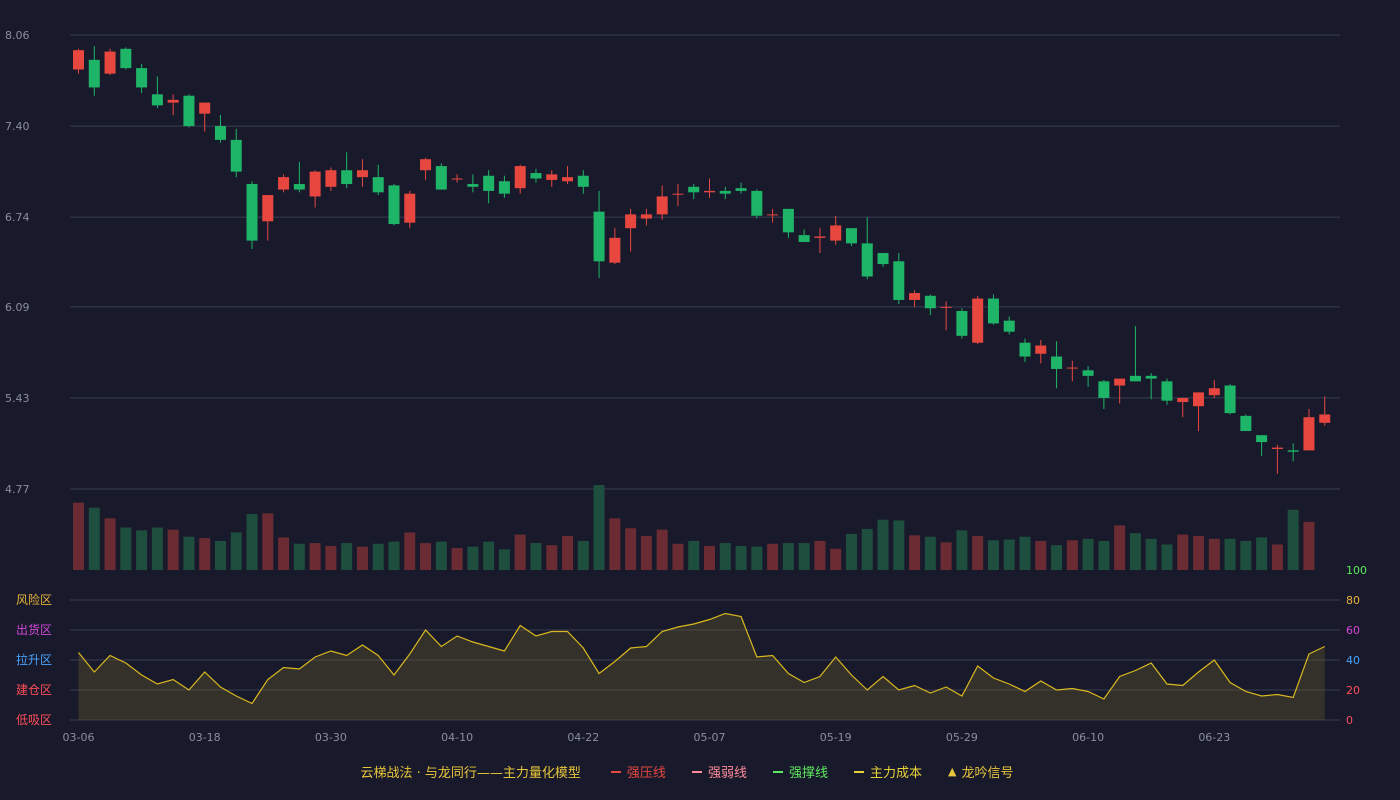  What do you see at coordinates (638, 771) in the screenshot?
I see `legend-item-strong-pressure: 强压线` at bounding box center [638, 771].